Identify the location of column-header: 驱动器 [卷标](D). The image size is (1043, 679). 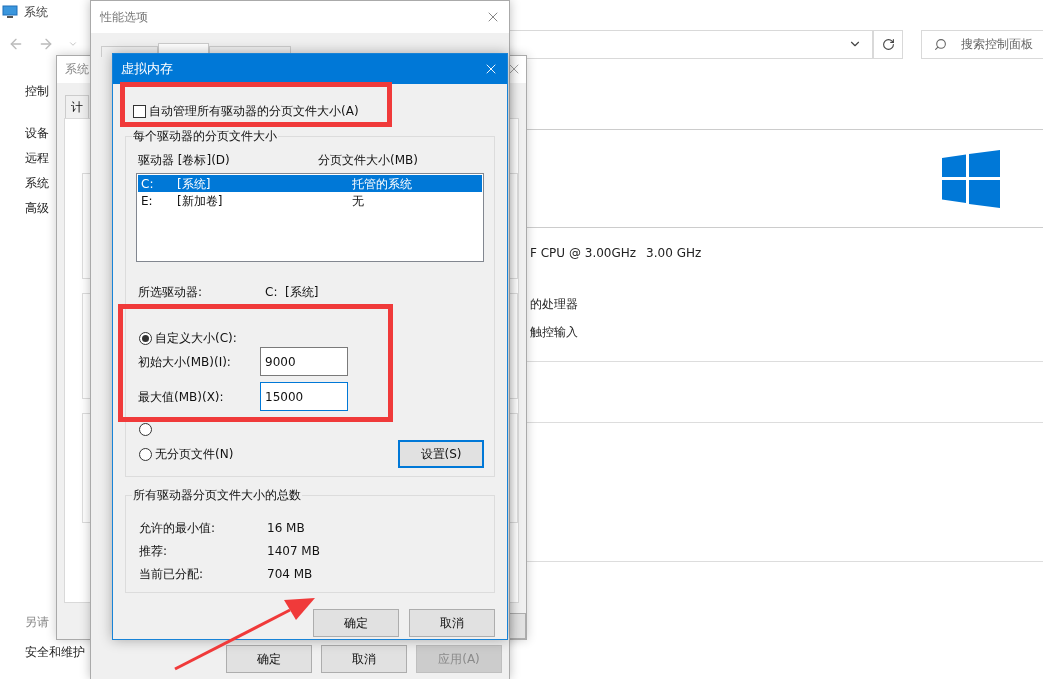
(184, 160).